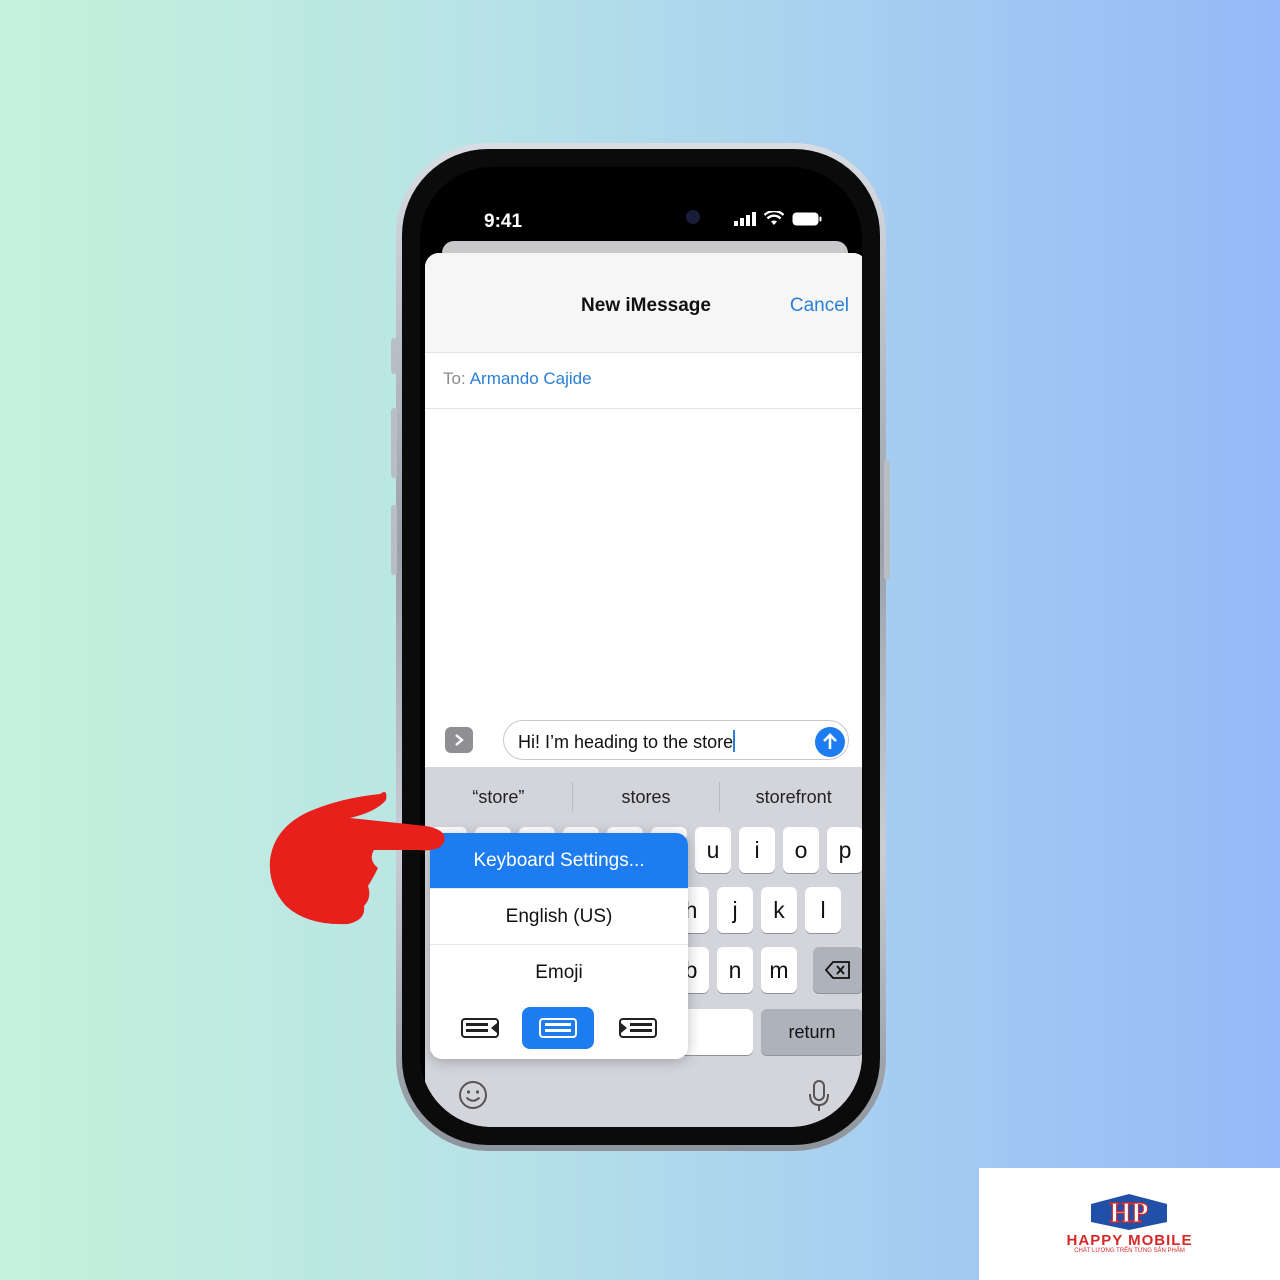 The width and height of the screenshot is (1280, 1280). Describe the element at coordinates (801, 850) in the screenshot. I see `key-o: o` at that location.